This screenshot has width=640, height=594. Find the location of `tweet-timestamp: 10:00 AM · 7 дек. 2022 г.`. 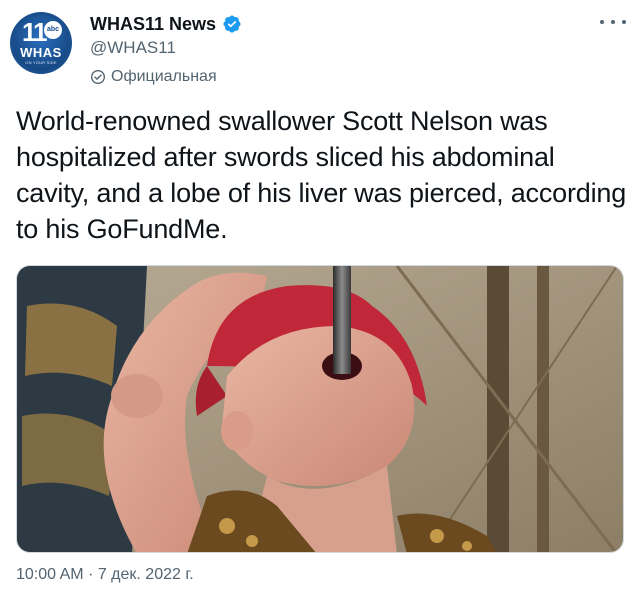

tweet-timestamp: 10:00 AM · 7 дек. 2022 г. is located at coordinates (105, 575).